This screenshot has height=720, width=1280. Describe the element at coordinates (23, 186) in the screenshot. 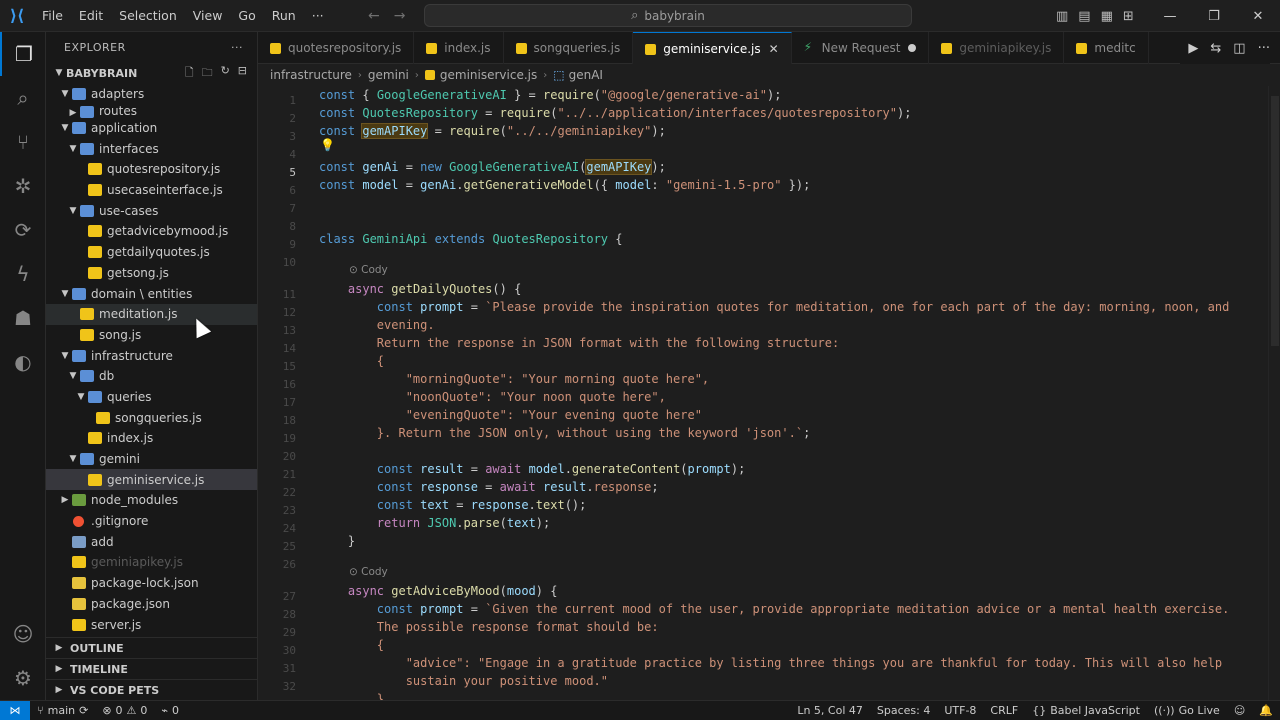

I see `run-debug-icon: ✲` at that location.